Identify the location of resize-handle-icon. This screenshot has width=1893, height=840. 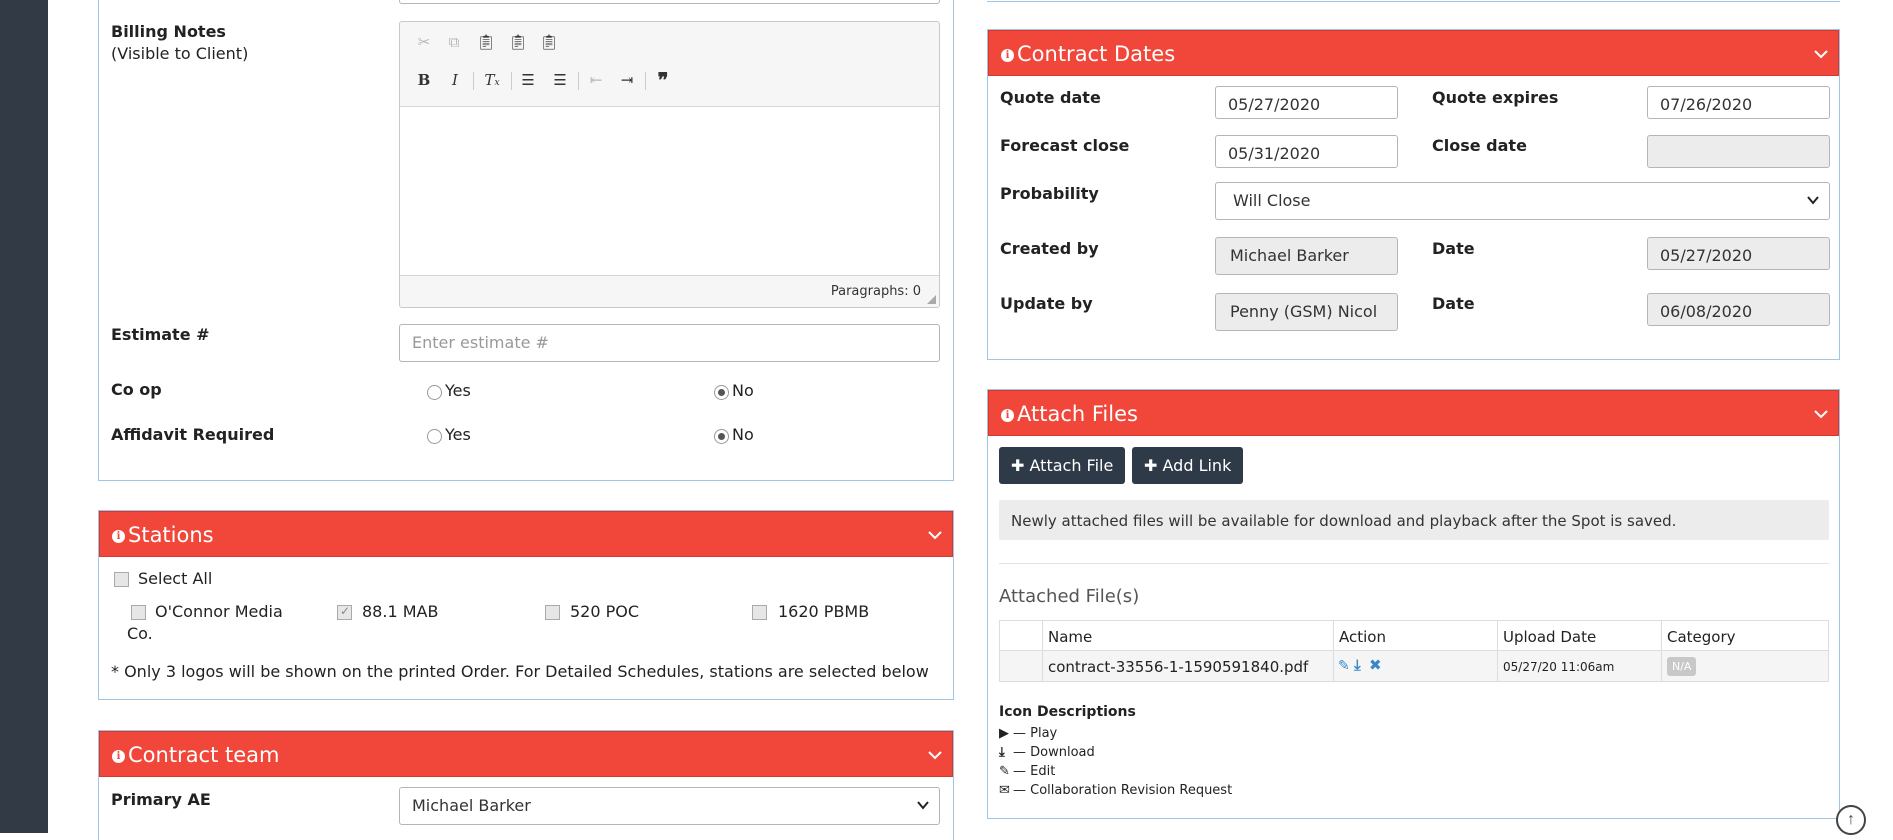
(931, 299).